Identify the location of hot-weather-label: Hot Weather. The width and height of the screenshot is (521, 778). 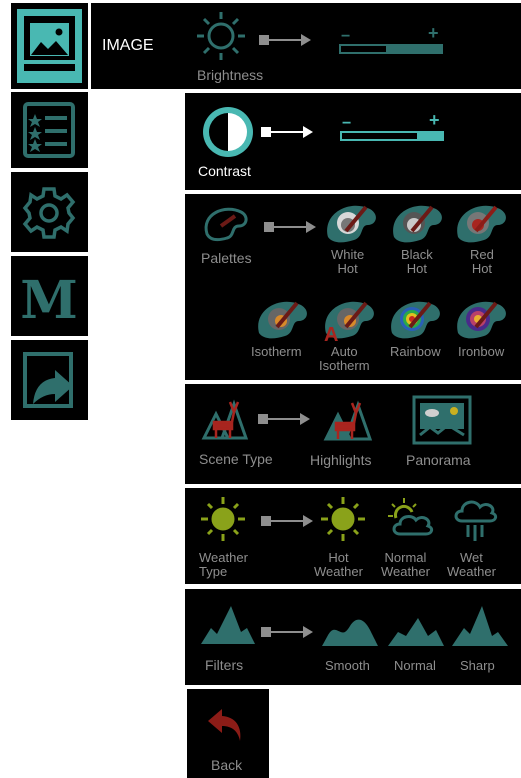
(338, 564).